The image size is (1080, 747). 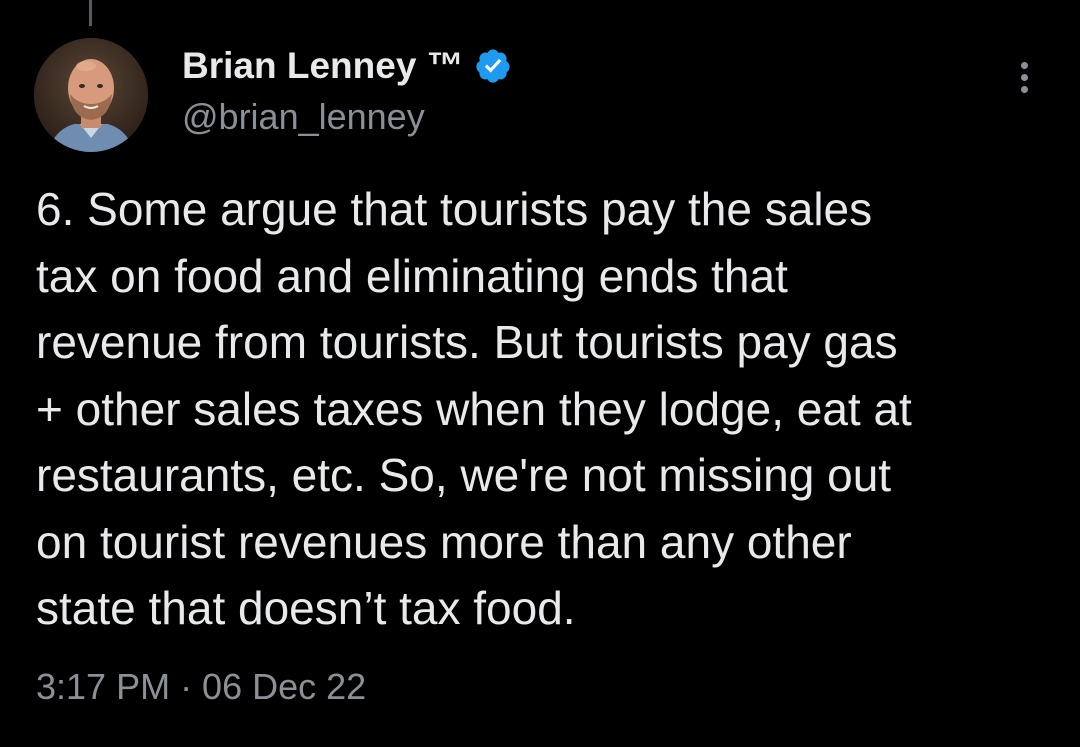 What do you see at coordinates (1024, 82) in the screenshot?
I see `more-vertical-icon` at bounding box center [1024, 82].